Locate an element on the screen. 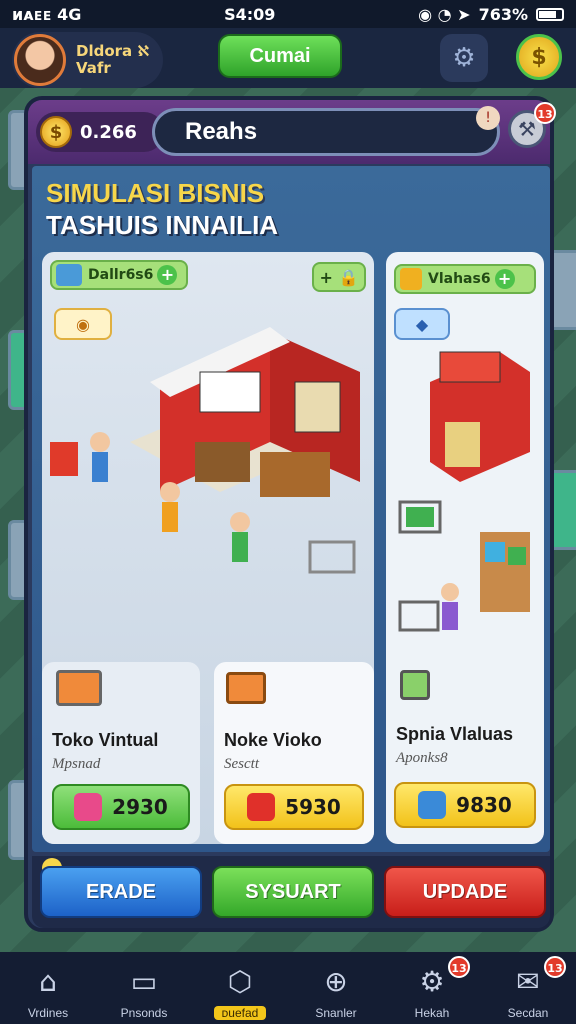 The image size is (576, 1024). profile-name: Dldora ℵ Vafr is located at coordinates (112, 60).